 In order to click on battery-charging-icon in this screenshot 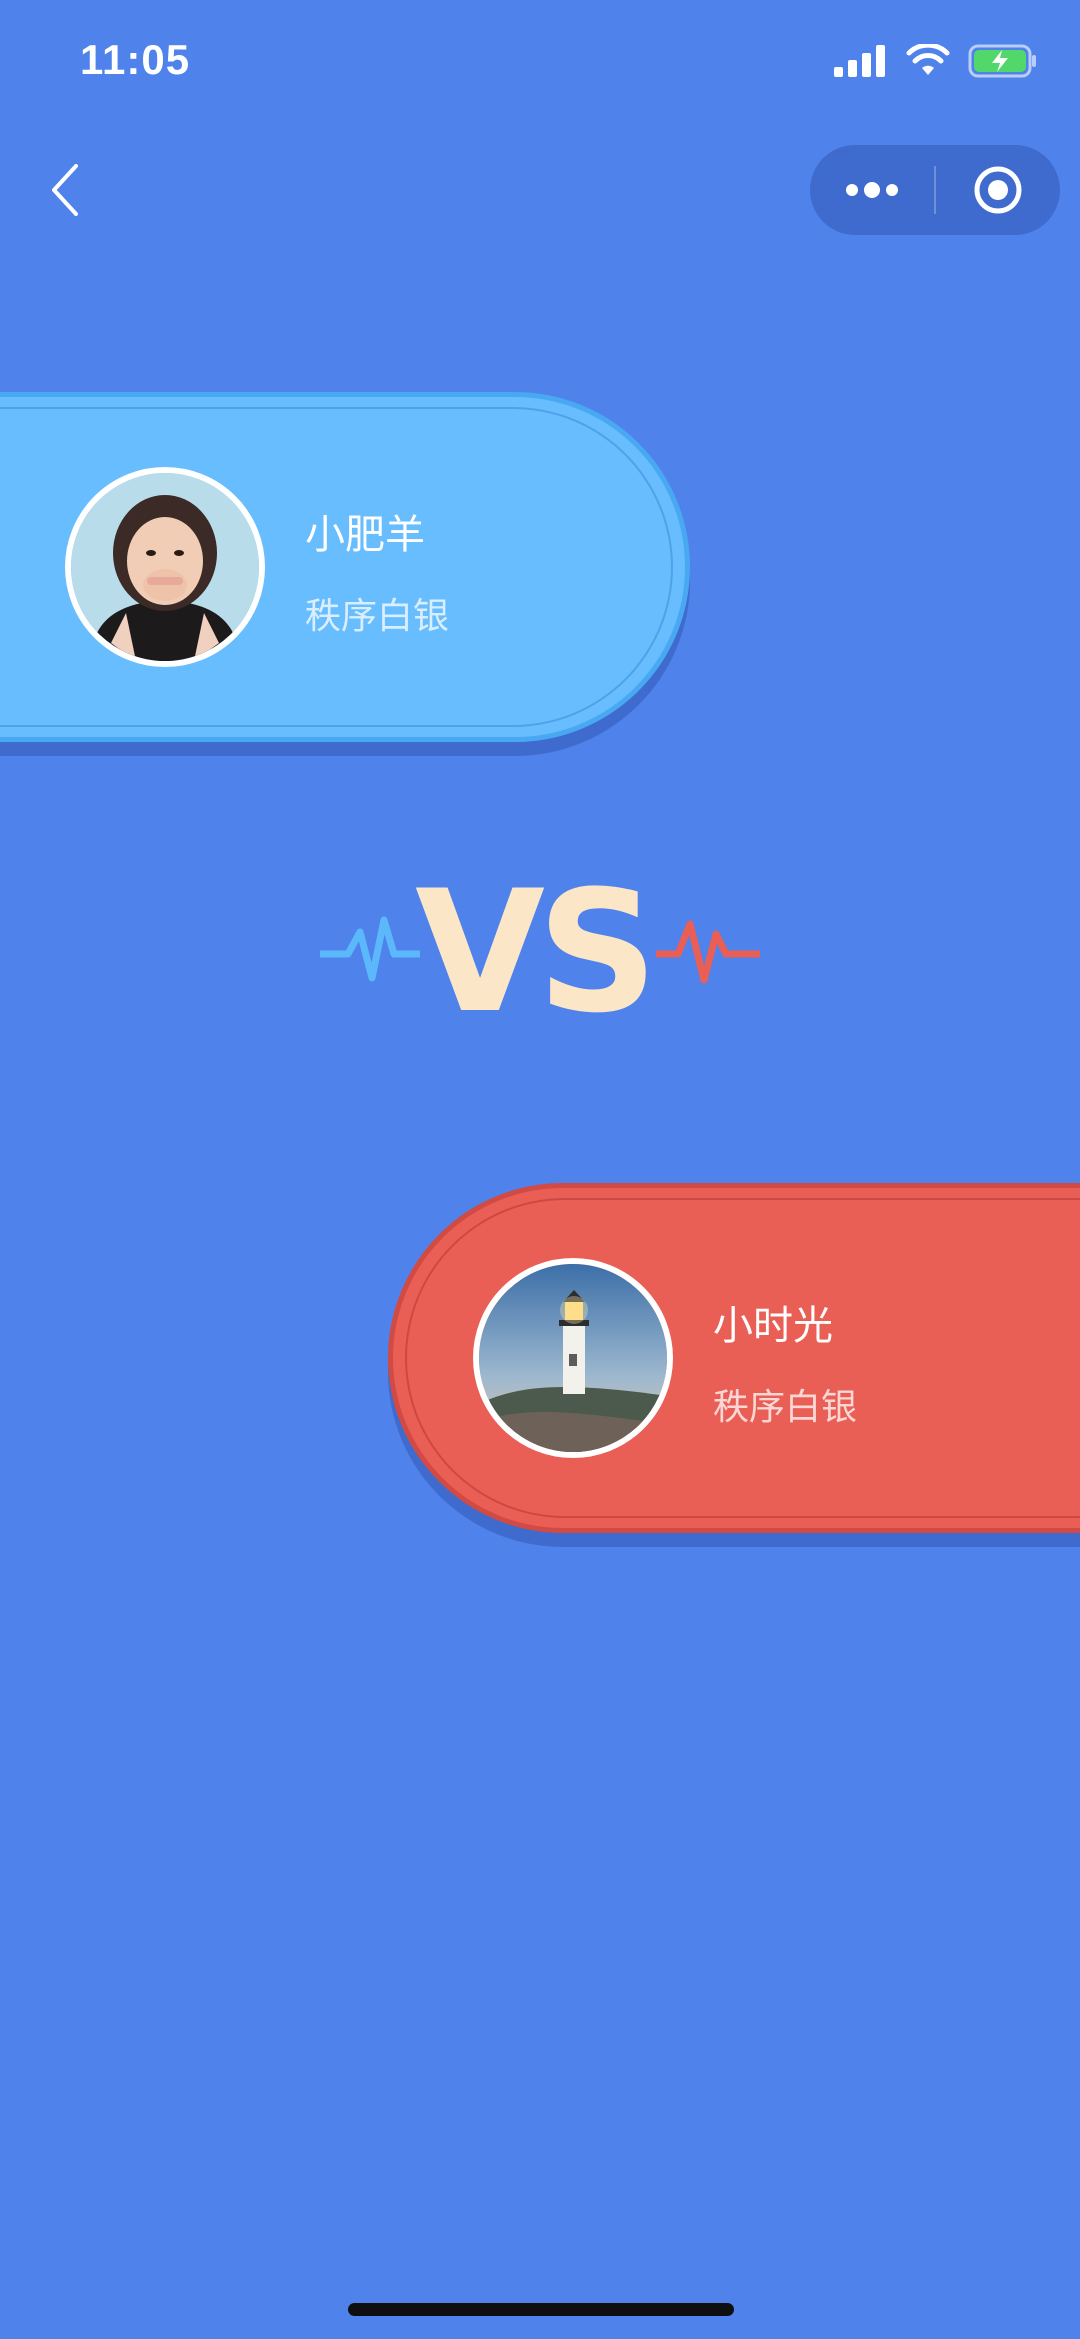, I will do `click(1002, 61)`.